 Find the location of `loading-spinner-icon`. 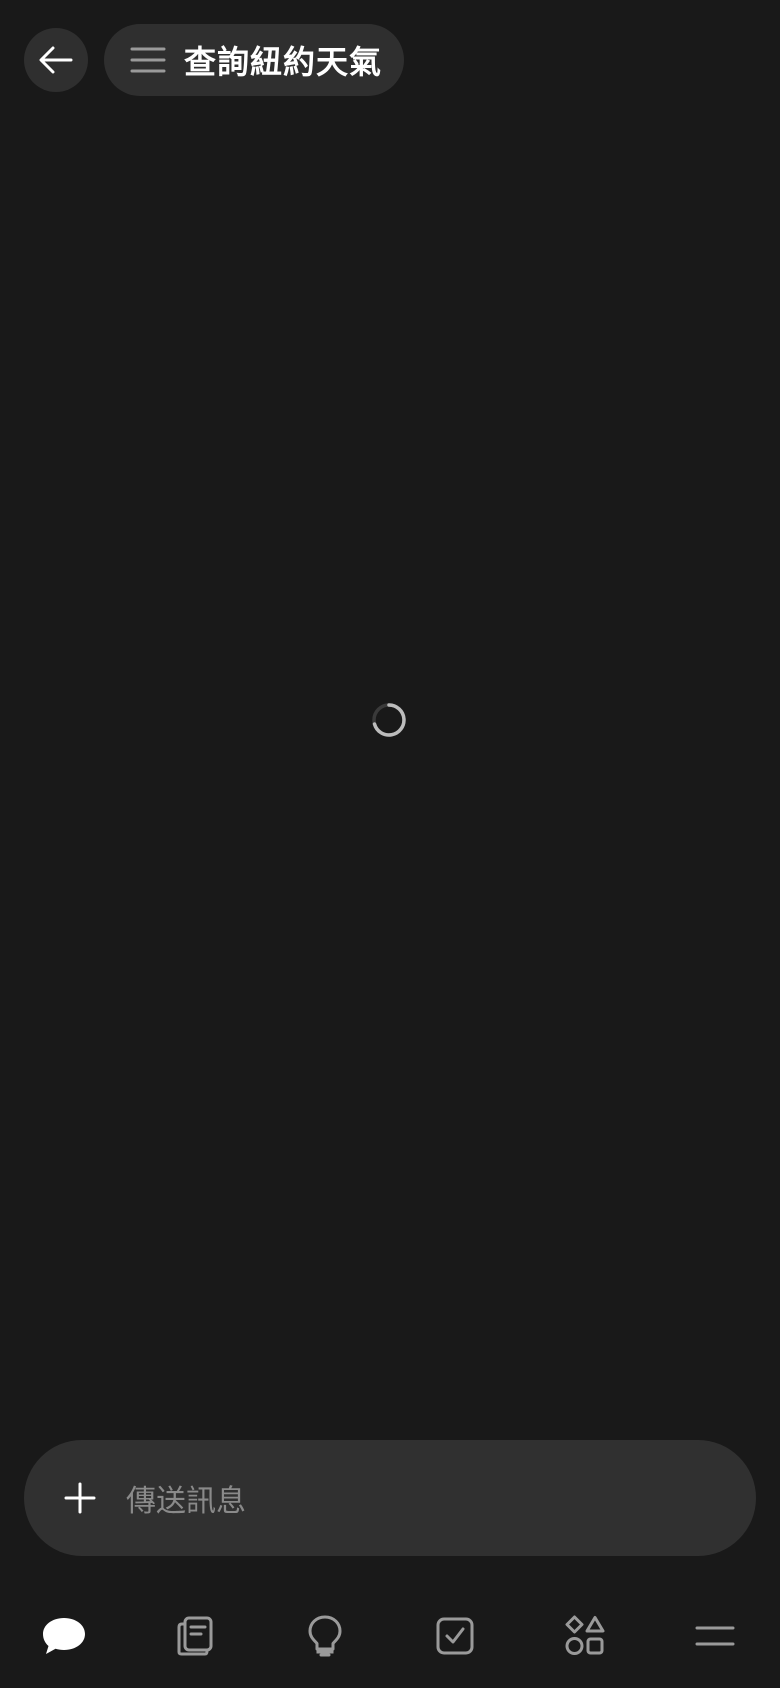

loading-spinner-icon is located at coordinates (389, 720).